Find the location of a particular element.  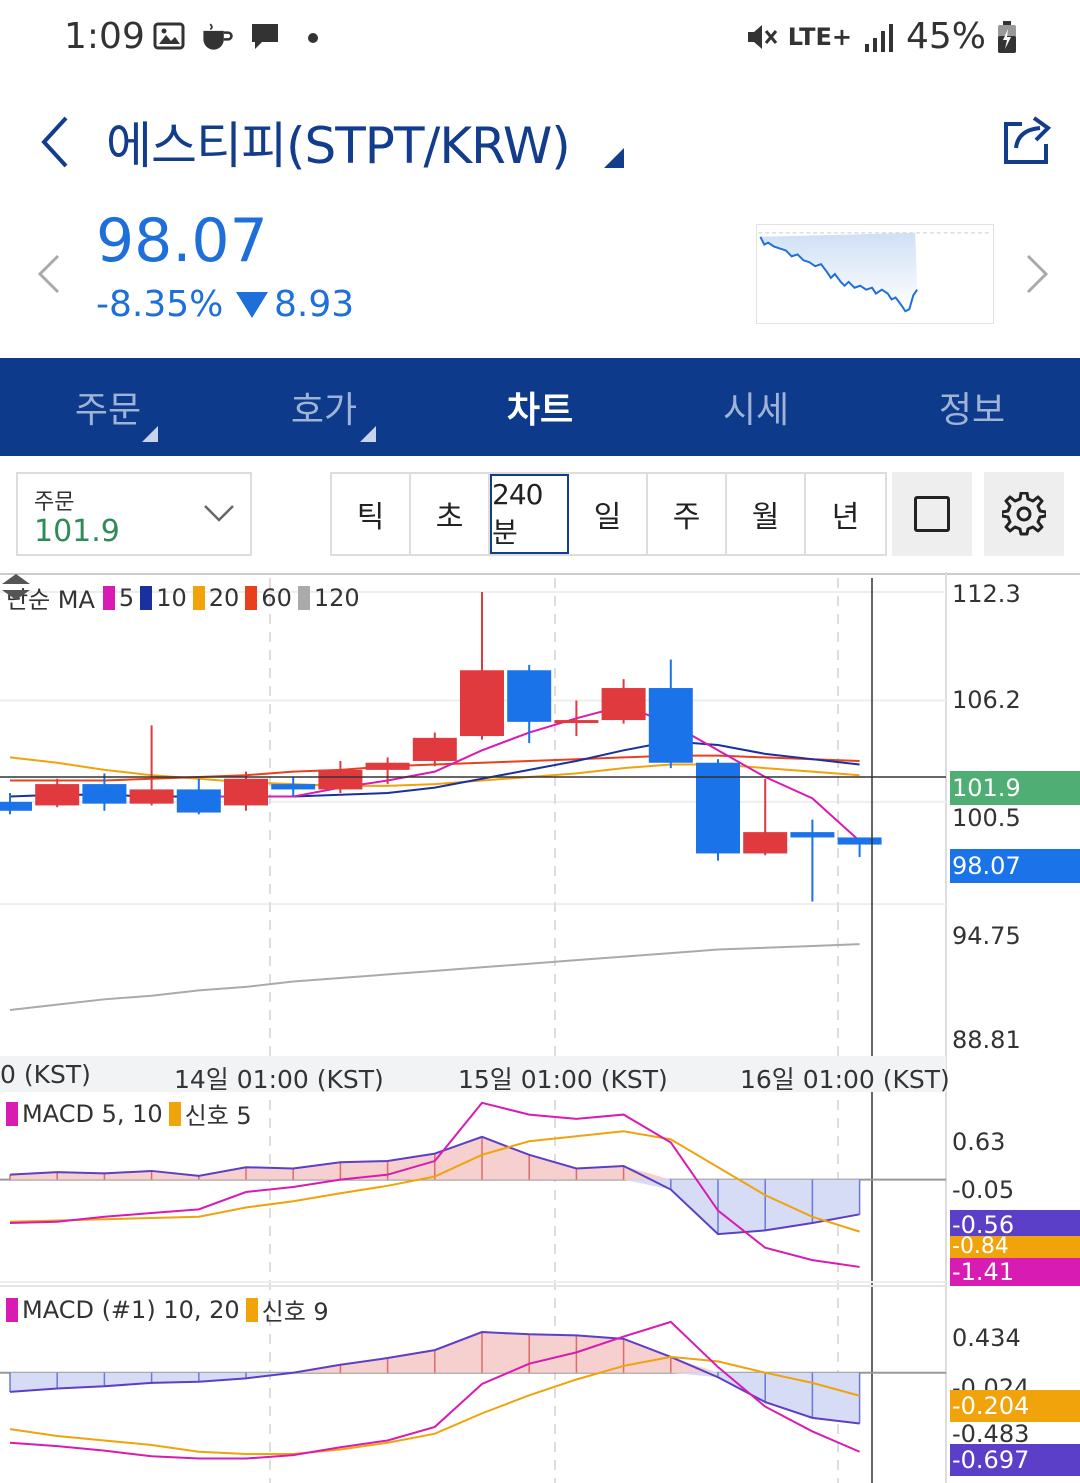

tab-orderbook-label: 호가 is located at coordinates (324, 410).